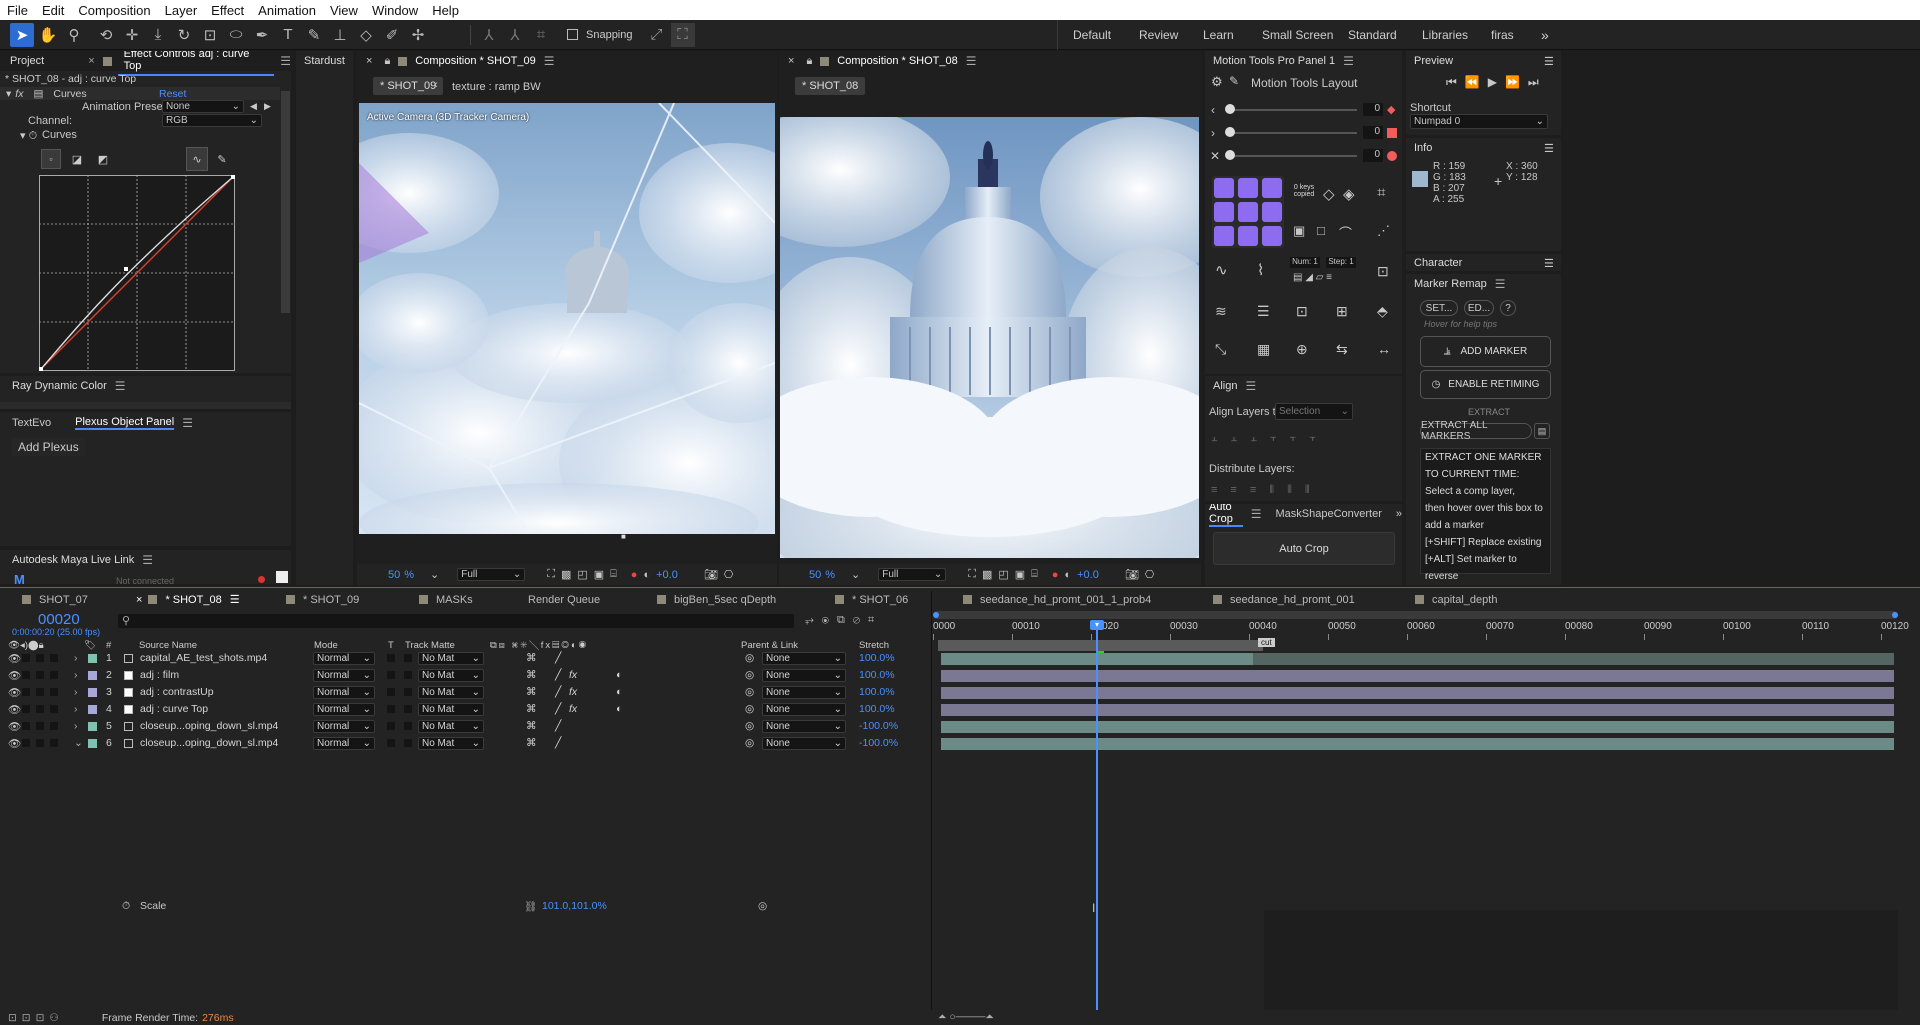 The width and height of the screenshot is (1920, 1025). I want to click on menu-view: View, so click(344, 10).